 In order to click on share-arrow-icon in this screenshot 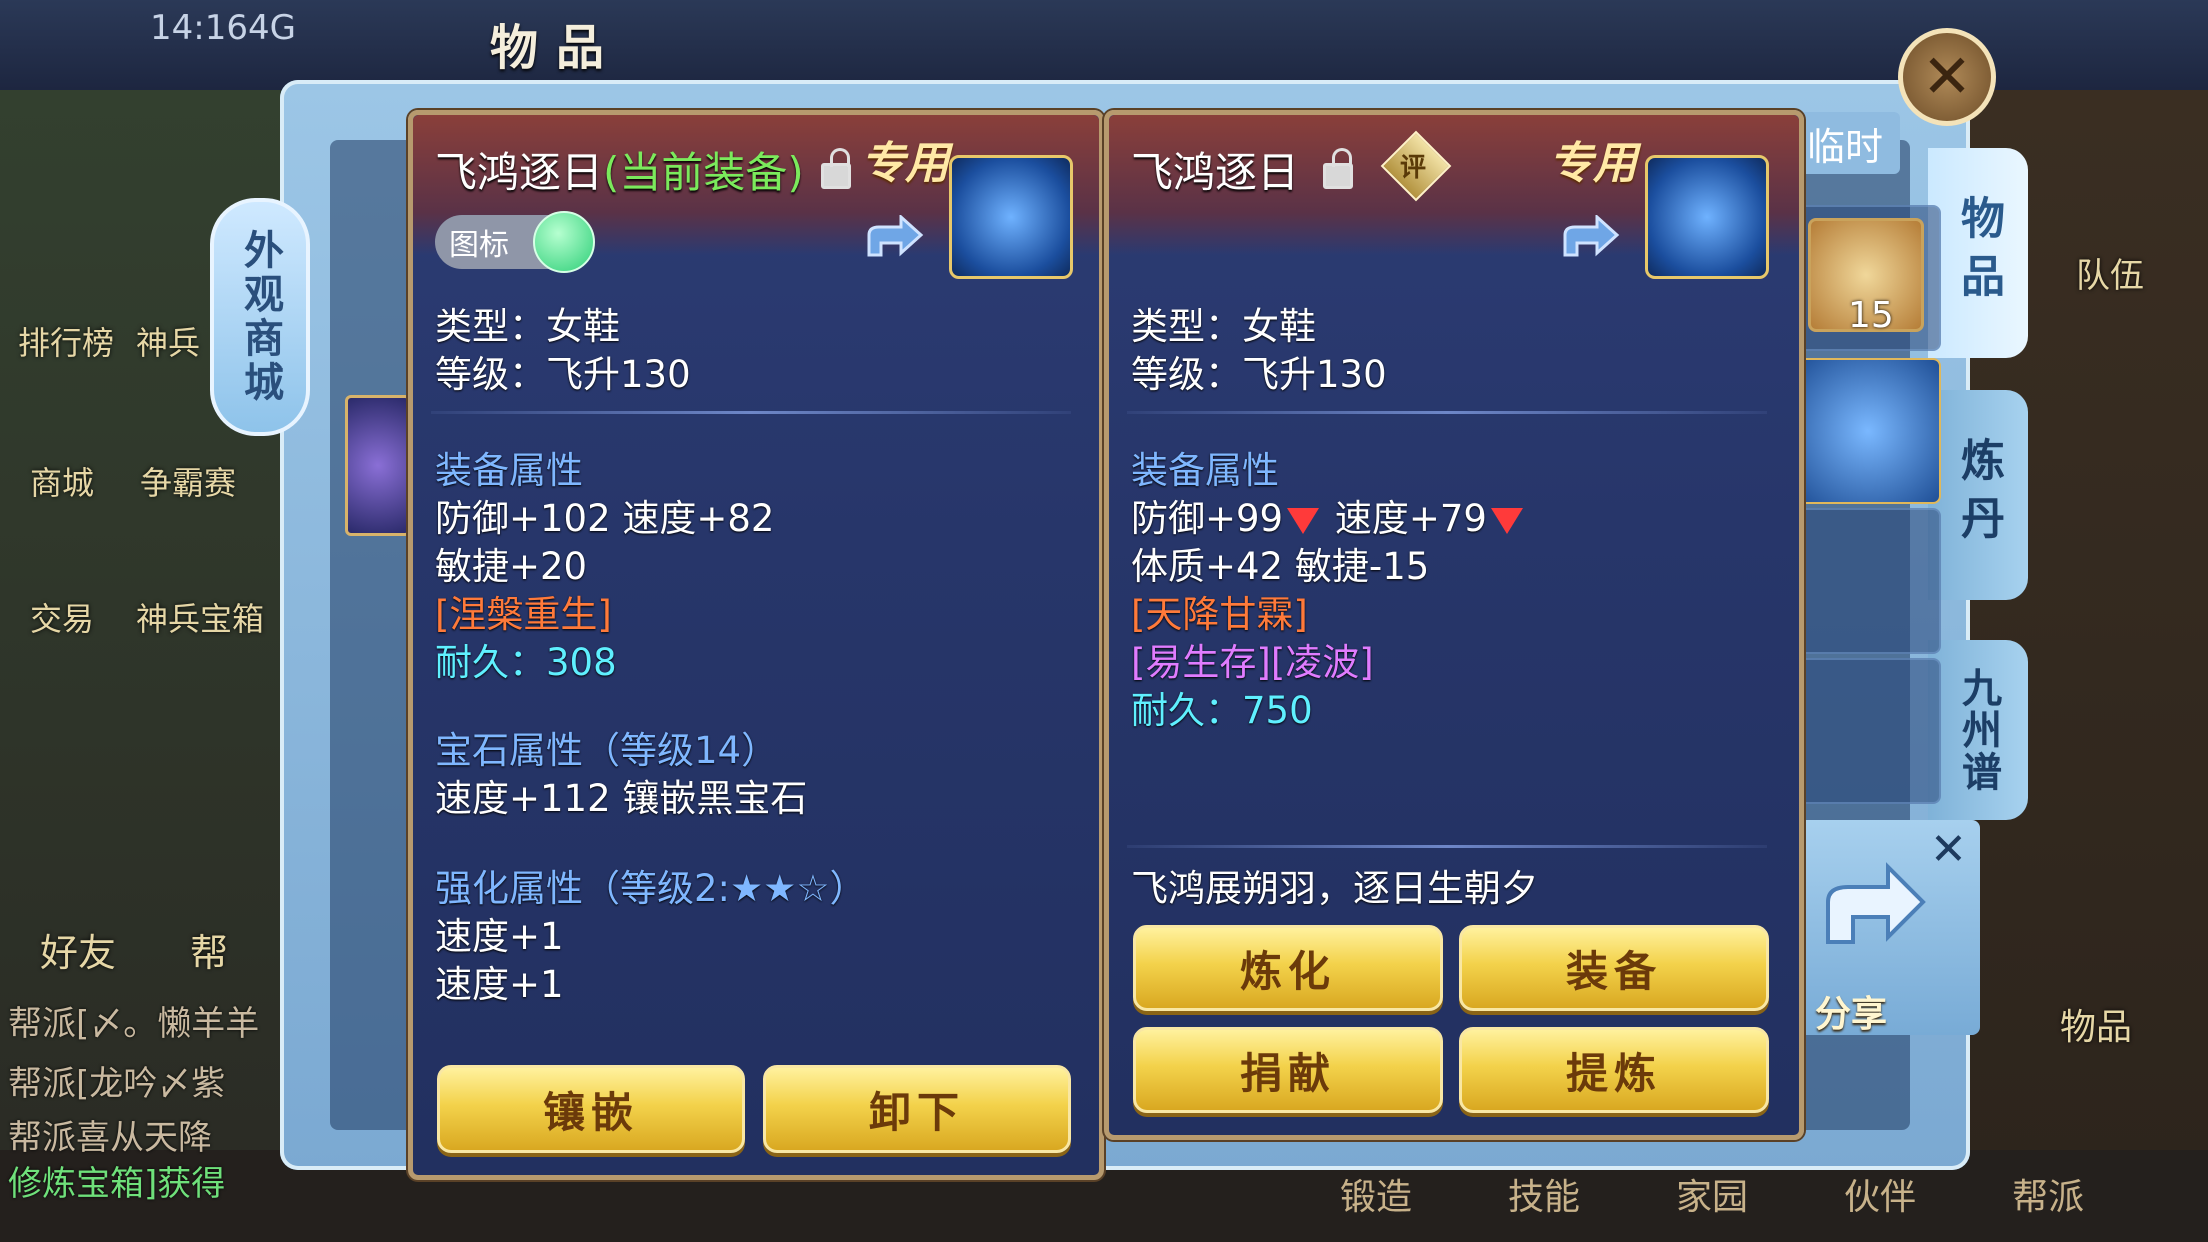, I will do `click(1873, 907)`.